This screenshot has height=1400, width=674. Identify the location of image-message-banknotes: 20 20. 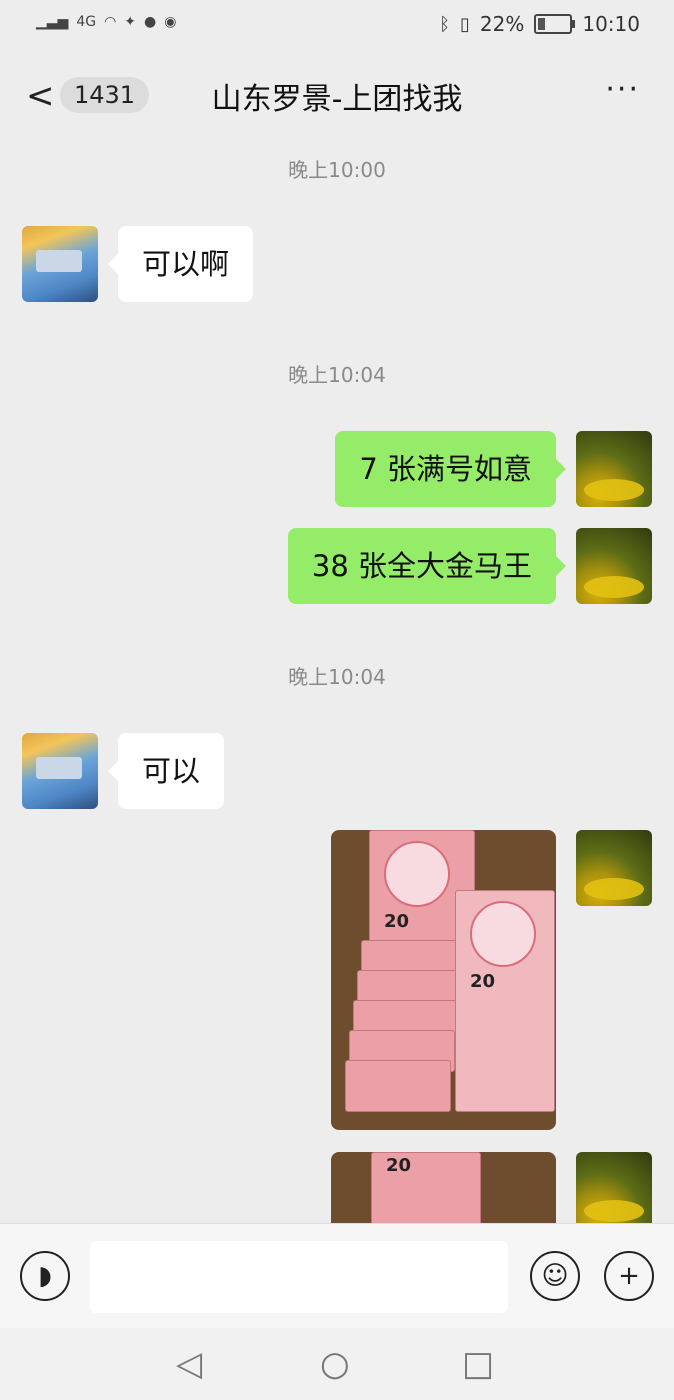
(443, 980).